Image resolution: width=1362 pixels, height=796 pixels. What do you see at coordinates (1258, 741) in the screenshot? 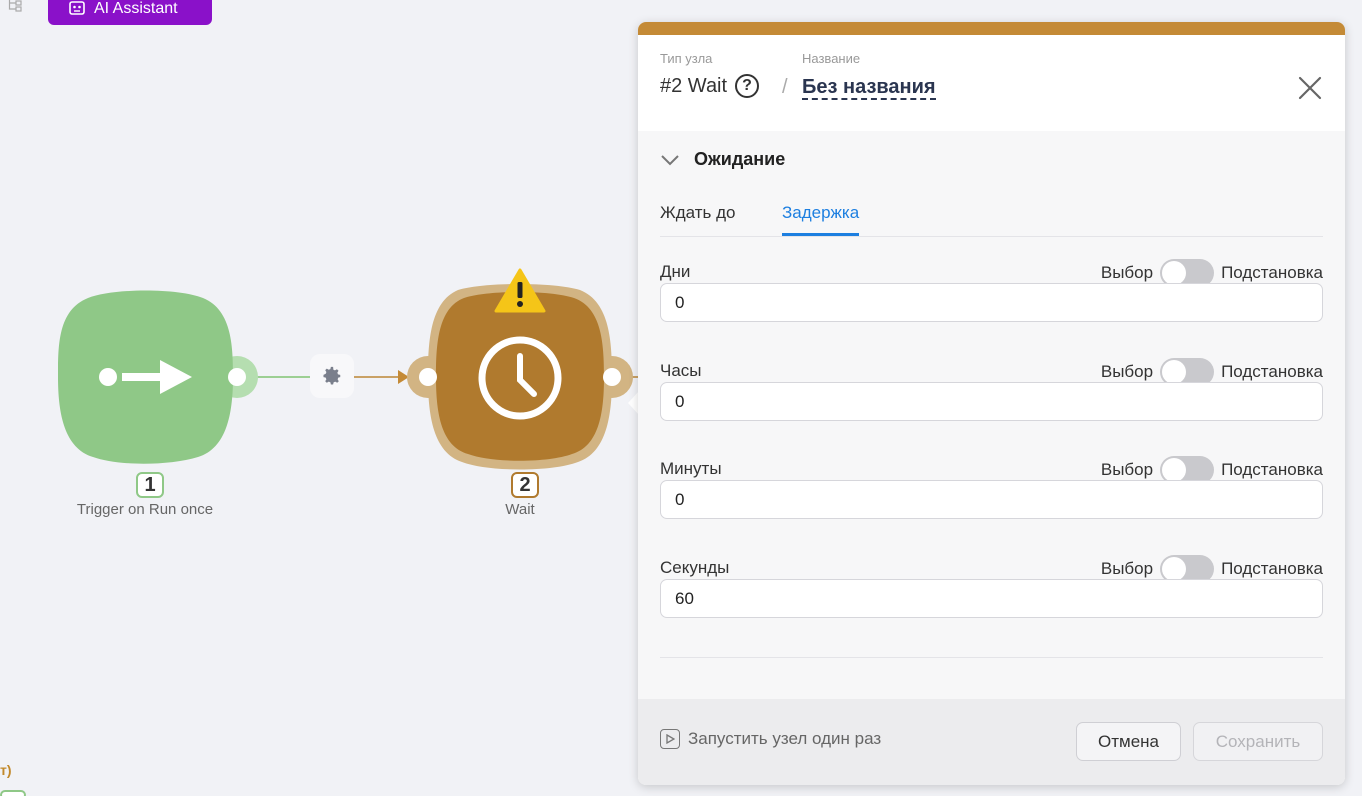
I see `save-button: Сохранить` at bounding box center [1258, 741].